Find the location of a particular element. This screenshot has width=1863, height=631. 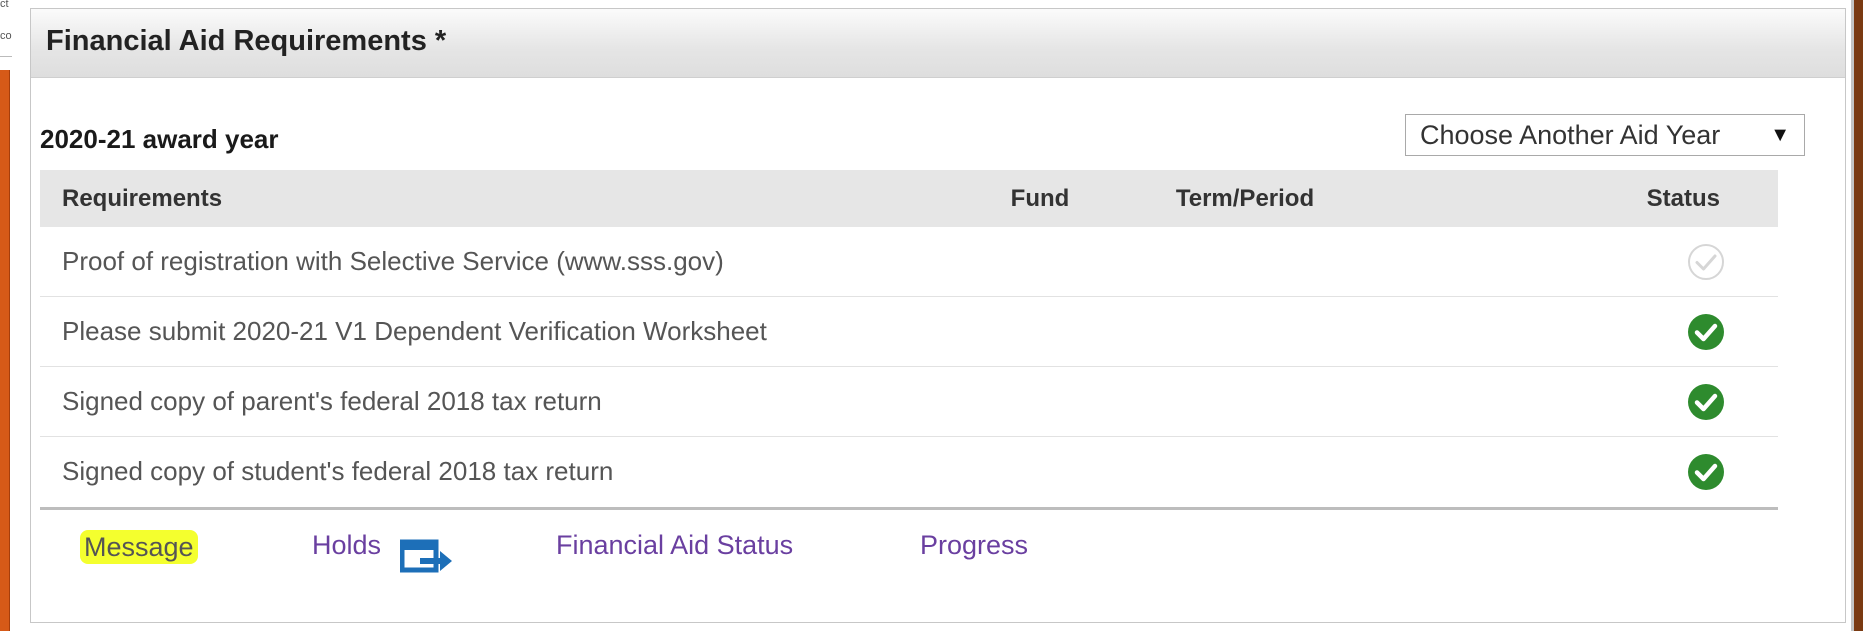

header-term-period: Term/Period is located at coordinates (1245, 198).